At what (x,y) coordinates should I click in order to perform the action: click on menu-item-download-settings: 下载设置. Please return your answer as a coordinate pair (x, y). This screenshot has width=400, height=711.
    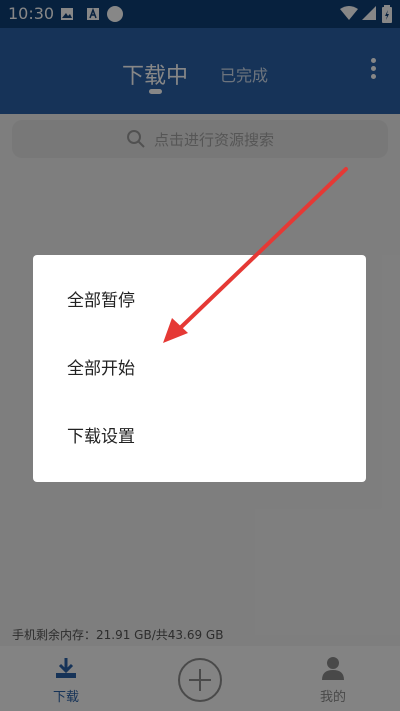
    Looking at the image, I should click on (199, 437).